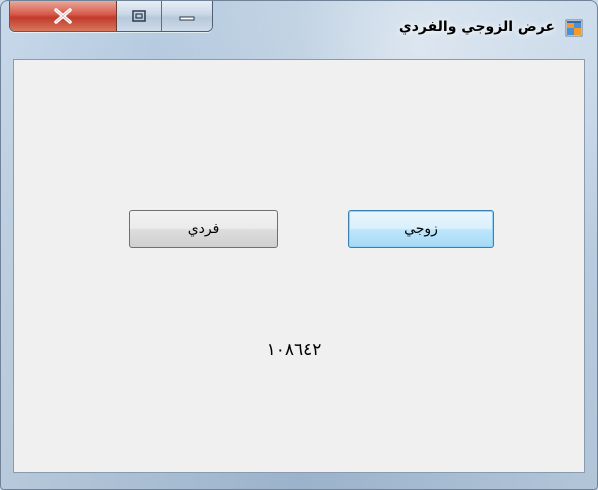 The image size is (598, 490). Describe the element at coordinates (574, 28) in the screenshot. I see `windows-forms-app-icon` at that location.